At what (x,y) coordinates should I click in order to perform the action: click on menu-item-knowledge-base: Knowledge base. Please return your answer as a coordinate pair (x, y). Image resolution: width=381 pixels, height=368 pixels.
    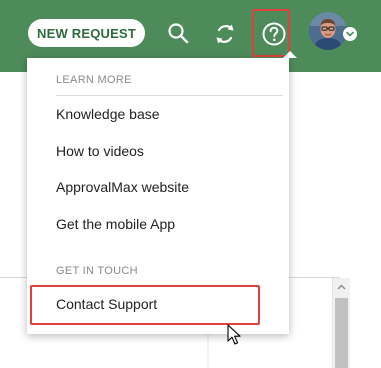
    Looking at the image, I should click on (108, 114).